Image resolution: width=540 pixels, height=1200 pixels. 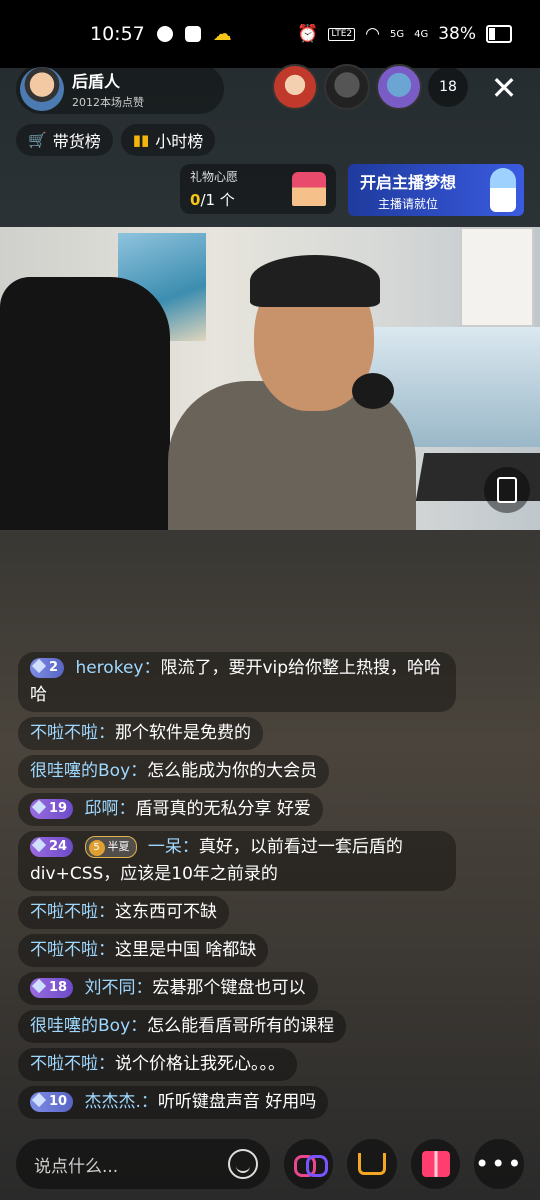 What do you see at coordinates (110, 847) in the screenshot?
I see `fan-club-badge: 5 半夏` at bounding box center [110, 847].